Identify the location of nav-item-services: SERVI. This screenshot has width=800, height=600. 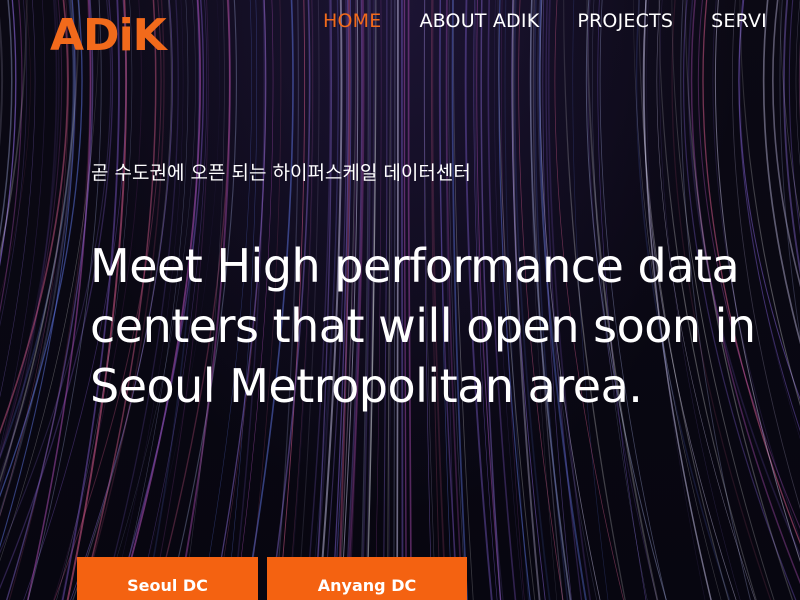
(739, 21).